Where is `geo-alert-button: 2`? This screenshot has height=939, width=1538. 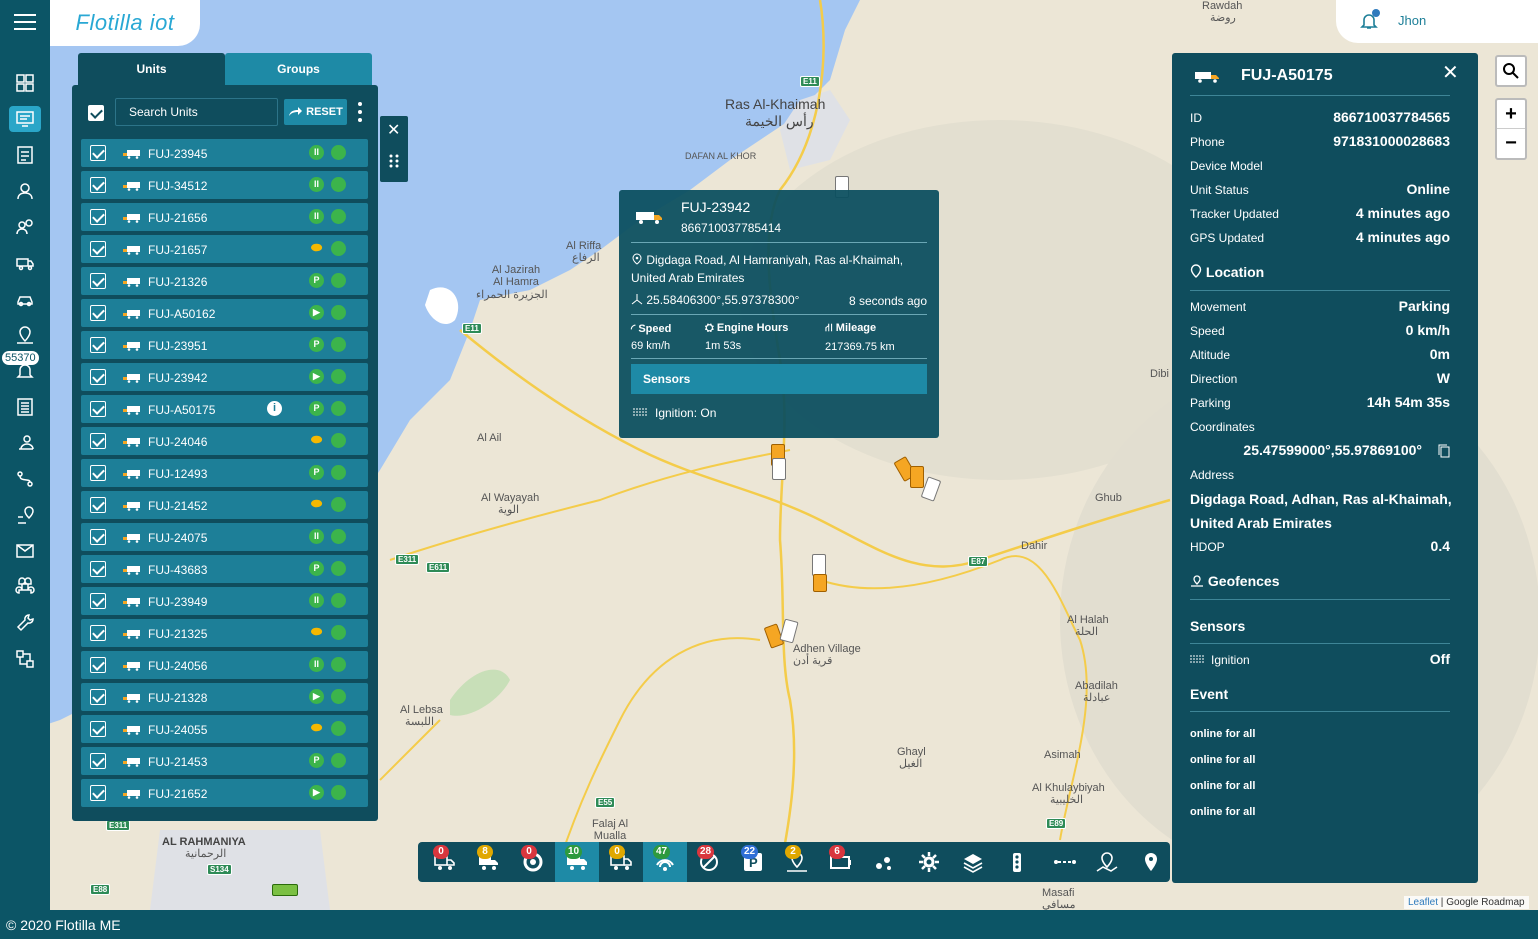 geo-alert-button: 2 is located at coordinates (797, 862).